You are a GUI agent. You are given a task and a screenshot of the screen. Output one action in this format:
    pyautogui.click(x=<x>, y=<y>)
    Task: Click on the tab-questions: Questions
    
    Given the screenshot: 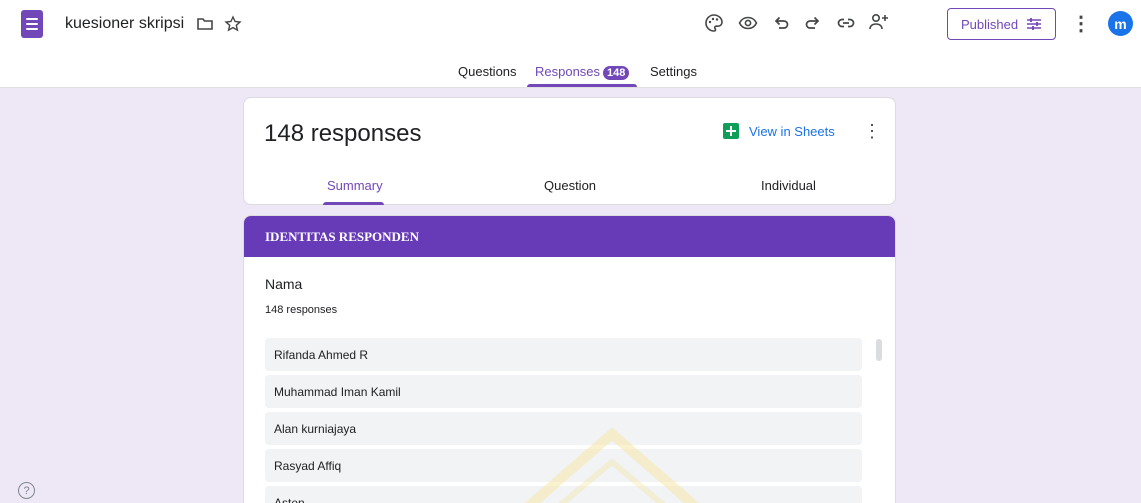 What is the action you would take?
    pyautogui.click(x=487, y=71)
    